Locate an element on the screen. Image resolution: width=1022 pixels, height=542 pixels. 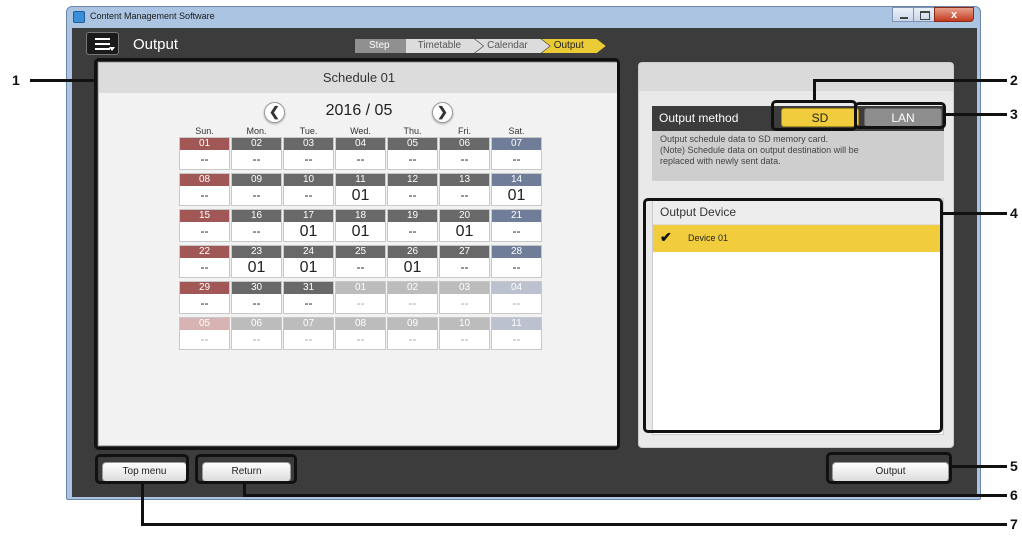
day-number: 18 is located at coordinates (360, 216).